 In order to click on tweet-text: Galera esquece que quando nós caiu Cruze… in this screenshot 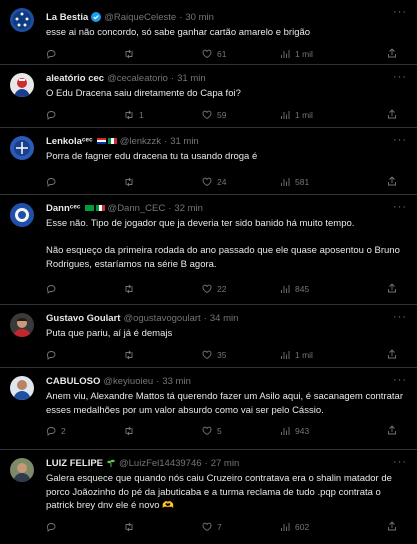, I will do `click(220, 492)`.